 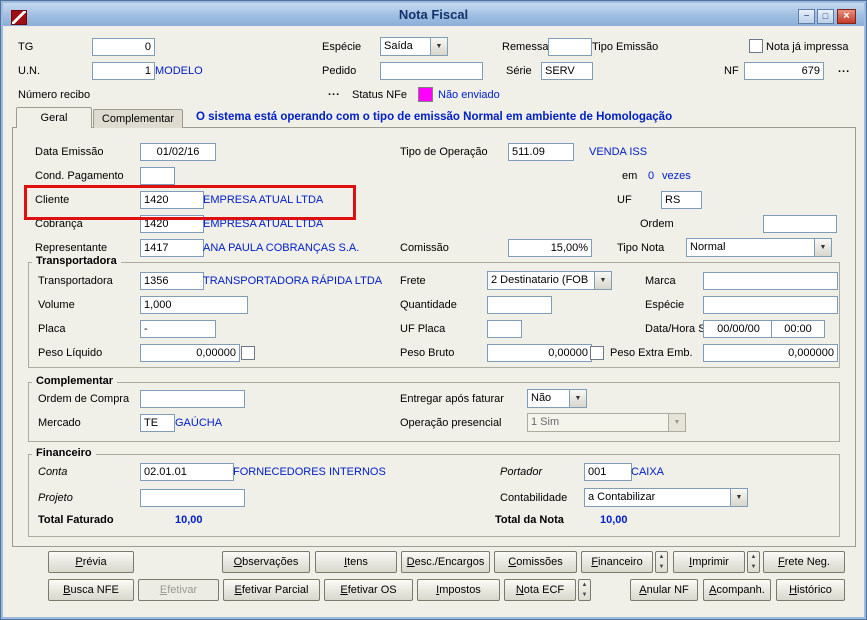 I want to click on financeiro-scroll-control: ▲ ▼, so click(x=661, y=562).